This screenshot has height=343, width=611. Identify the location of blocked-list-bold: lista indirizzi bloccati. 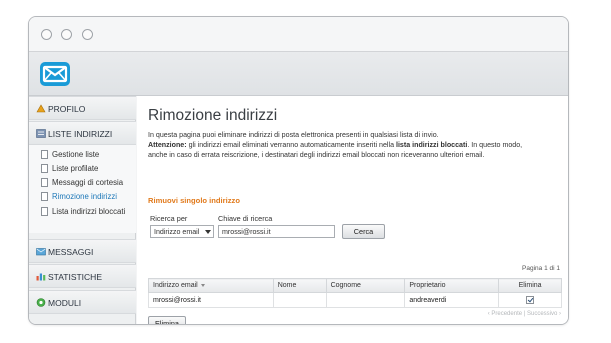
(431, 145).